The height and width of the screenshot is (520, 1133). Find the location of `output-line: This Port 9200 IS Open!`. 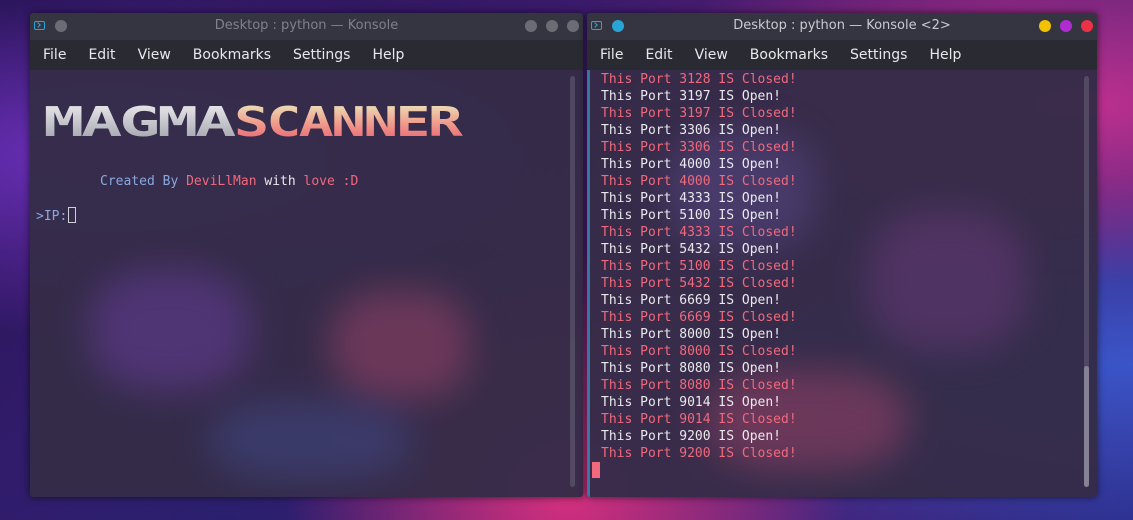

output-line: This Port 9200 IS Open! is located at coordinates (691, 436).